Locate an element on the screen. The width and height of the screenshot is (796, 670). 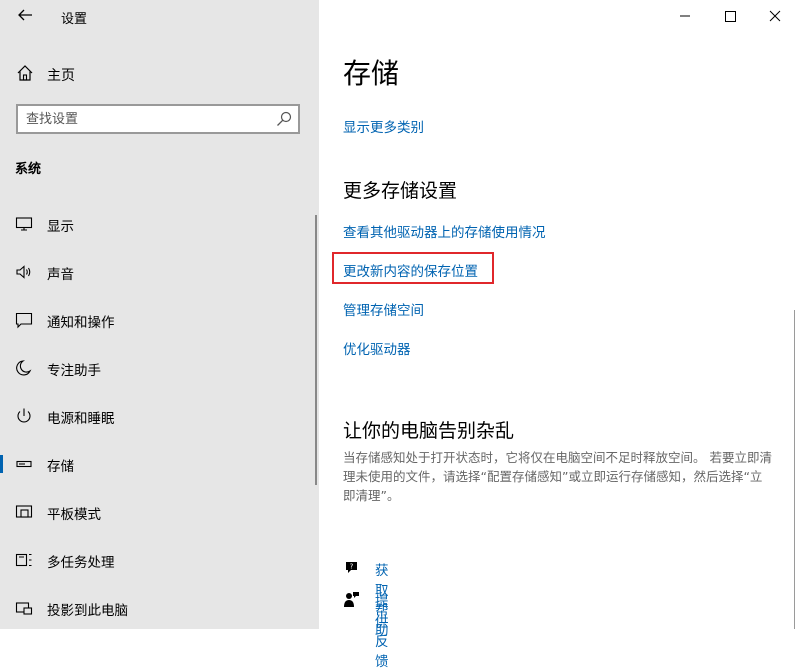
storage-icon is located at coordinates (24, 464).